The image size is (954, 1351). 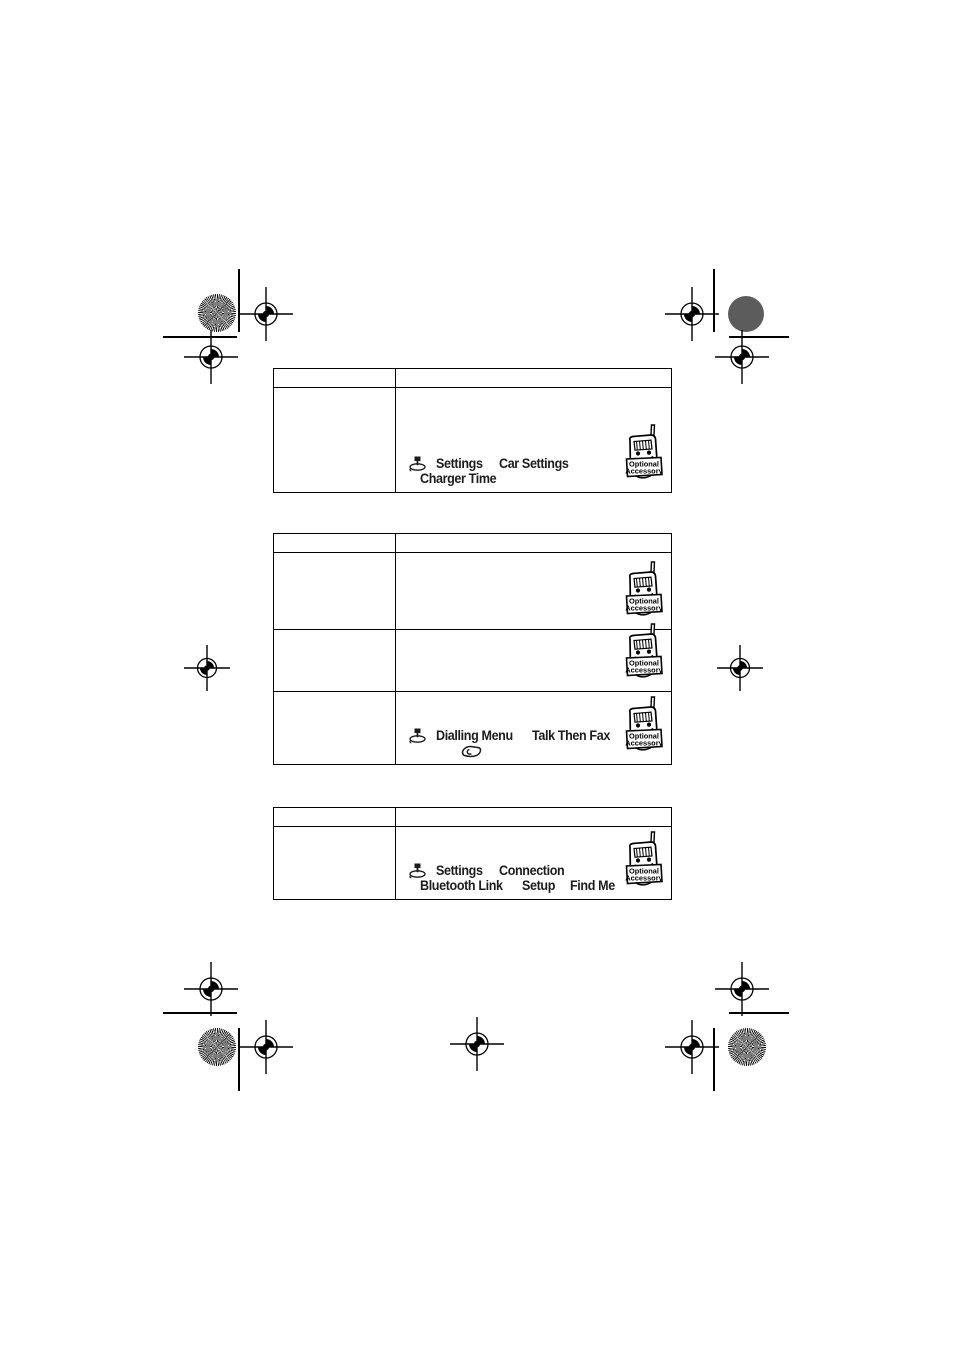 I want to click on menu-path-line-2: Charger Time, so click(x=509, y=478).